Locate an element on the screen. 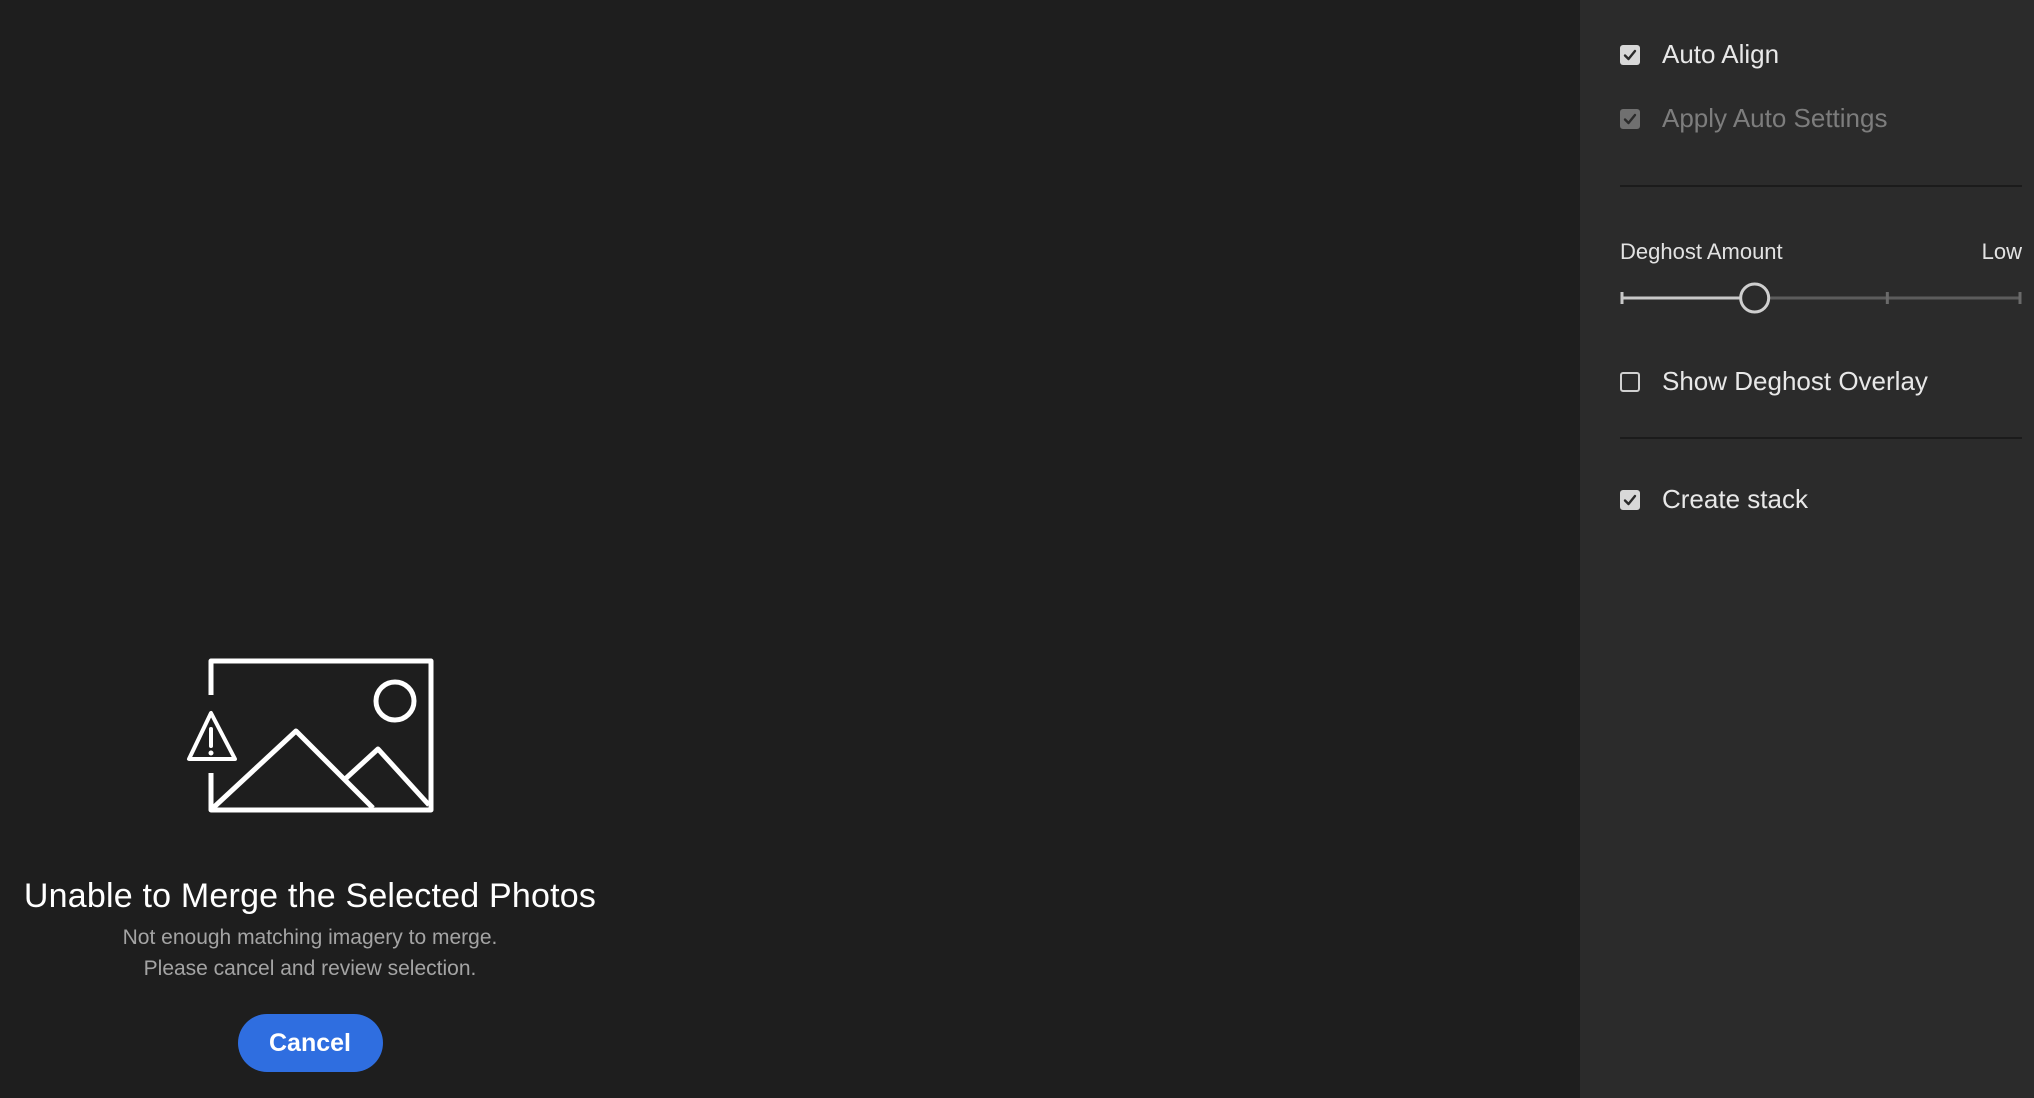 This screenshot has width=2034, height=1098. cancel-button: Cancel is located at coordinates (310, 1043).